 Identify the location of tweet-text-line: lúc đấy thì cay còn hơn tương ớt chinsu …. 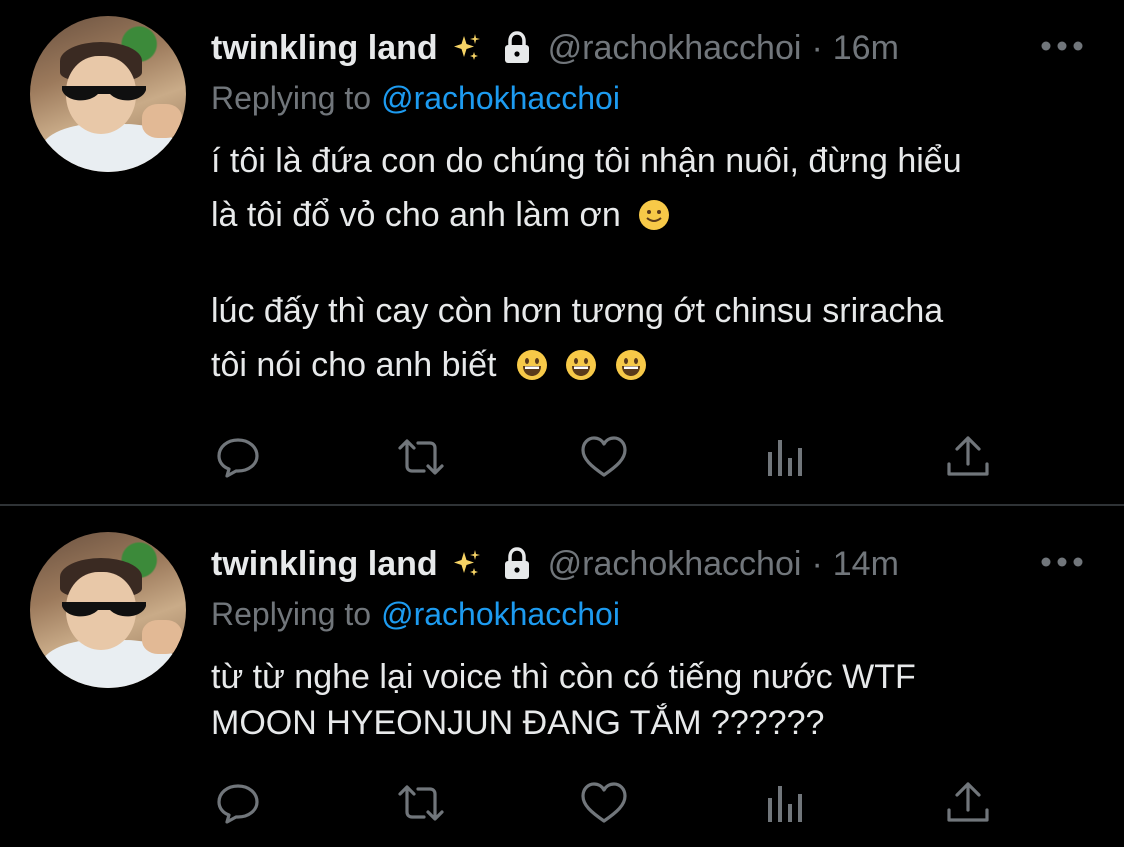
(577, 311).